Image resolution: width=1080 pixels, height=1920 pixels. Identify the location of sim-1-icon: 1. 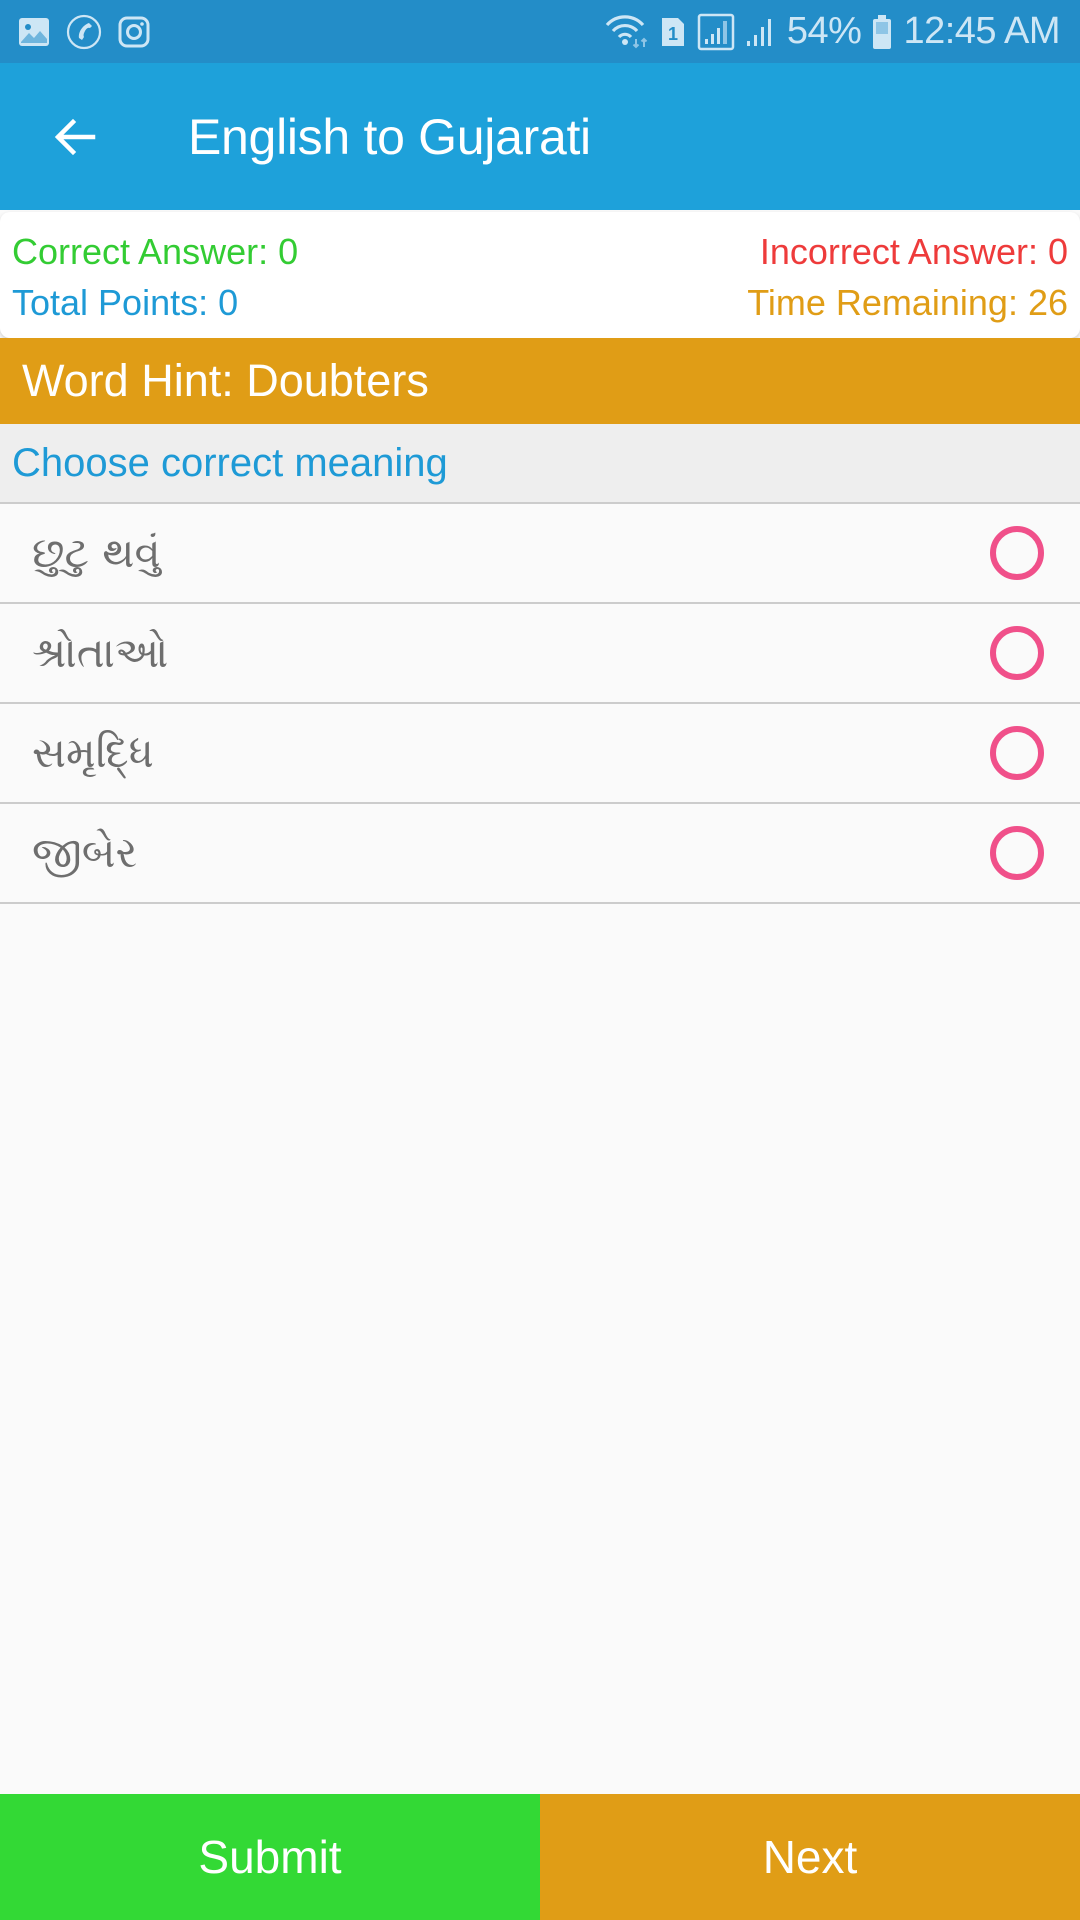
(673, 32).